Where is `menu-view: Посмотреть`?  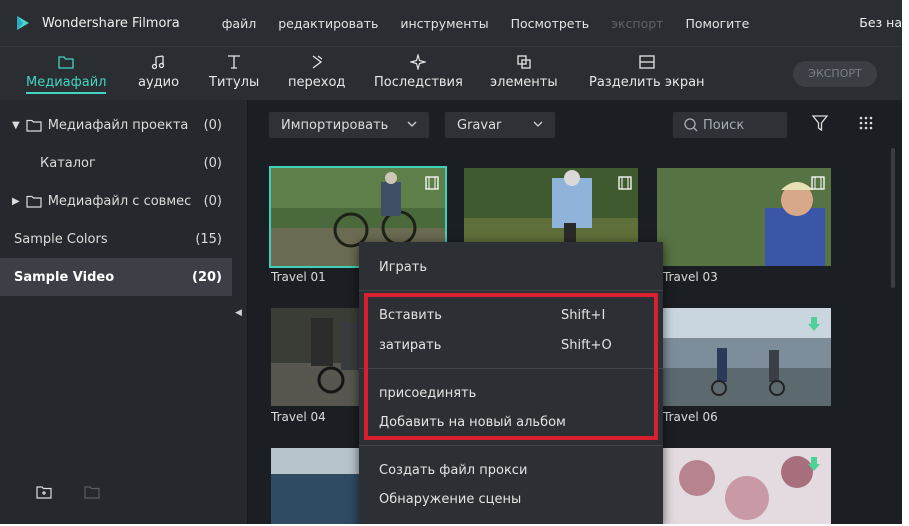 menu-view: Посмотреть is located at coordinates (550, 23).